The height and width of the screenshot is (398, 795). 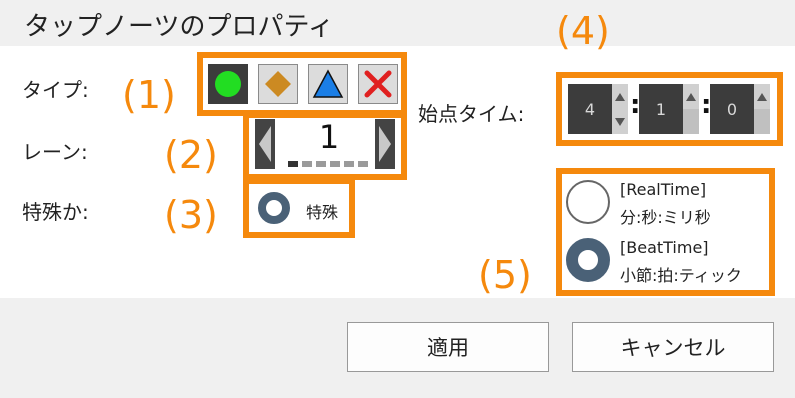 I want to click on beattime-radio, so click(x=588, y=260).